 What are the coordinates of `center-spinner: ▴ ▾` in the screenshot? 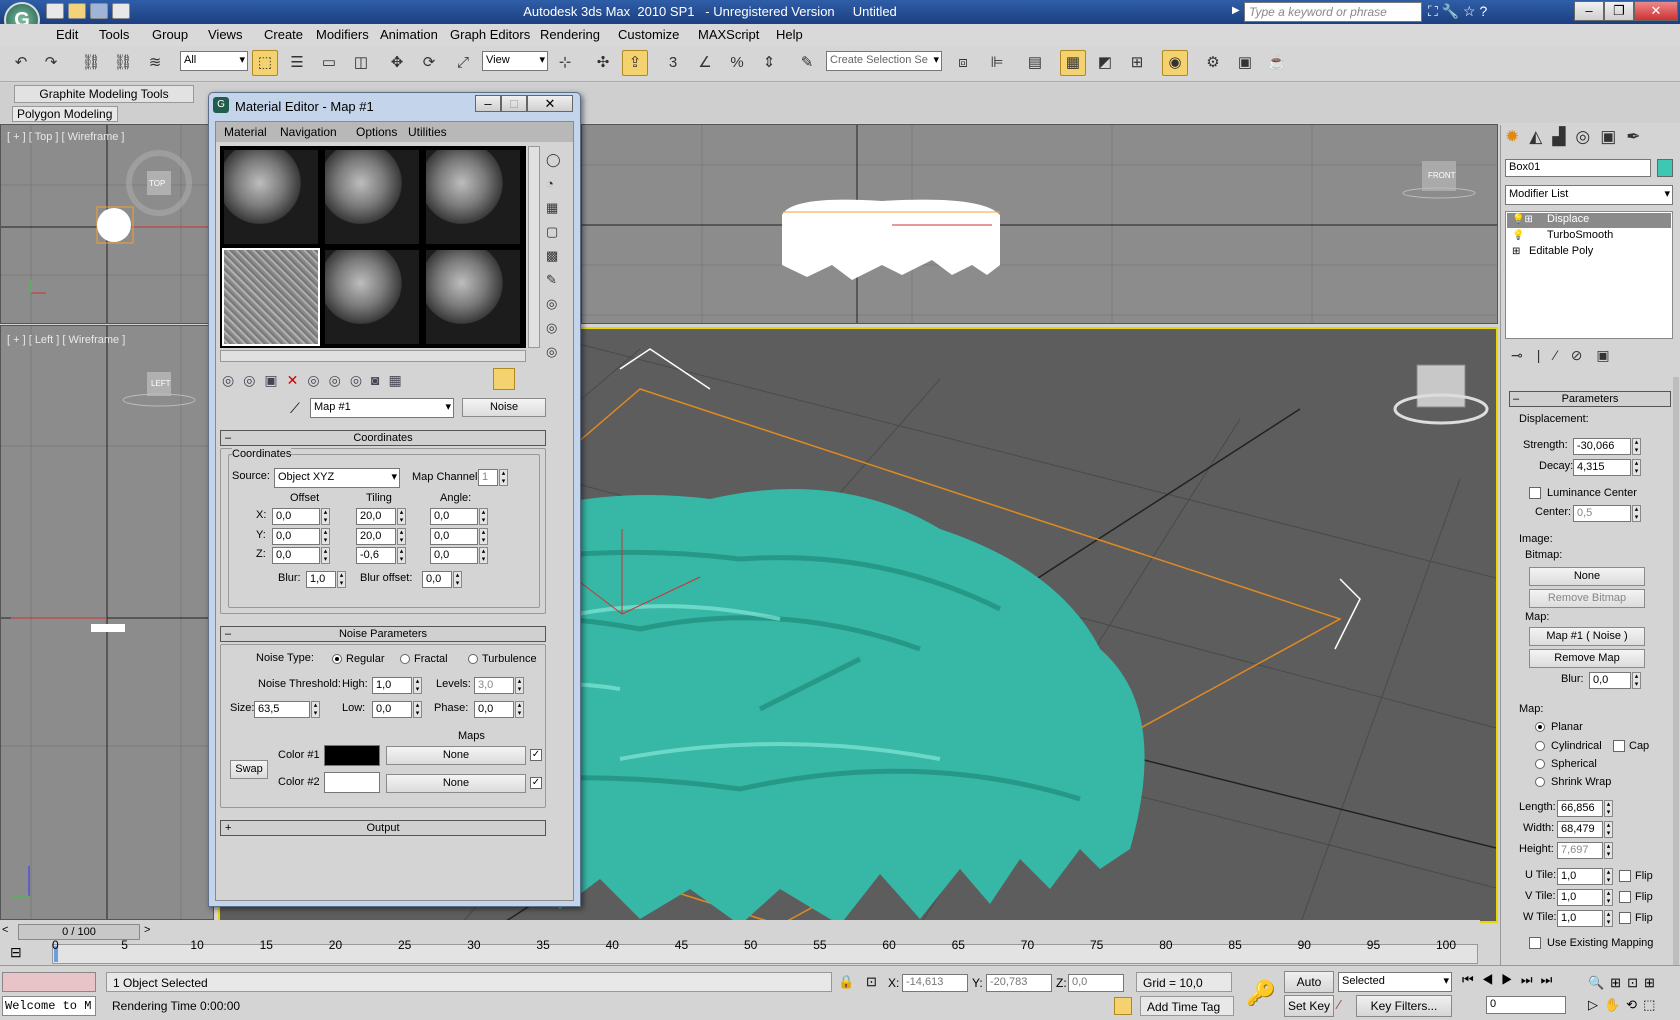 It's located at (1636, 513).